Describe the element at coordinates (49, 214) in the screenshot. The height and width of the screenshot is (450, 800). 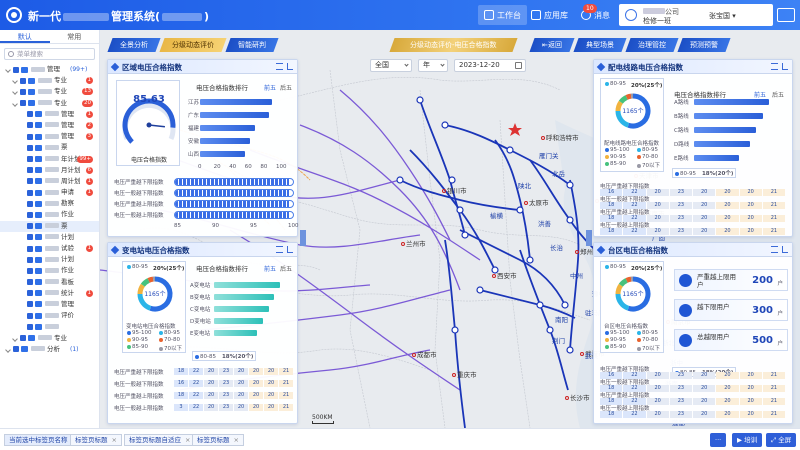
I see `sidebar-tree-item: 作业` at that location.